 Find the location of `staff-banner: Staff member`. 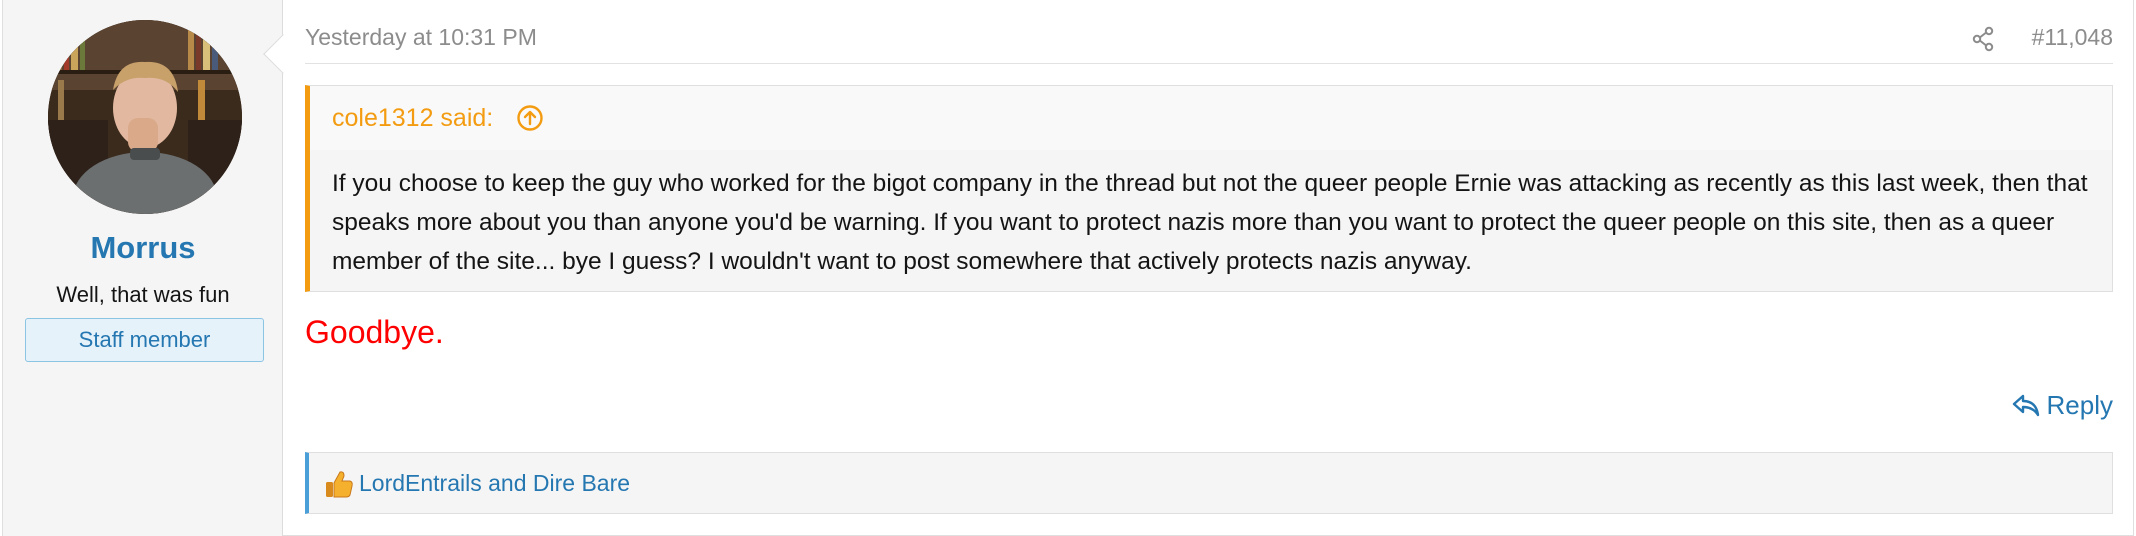

staff-banner: Staff member is located at coordinates (144, 340).